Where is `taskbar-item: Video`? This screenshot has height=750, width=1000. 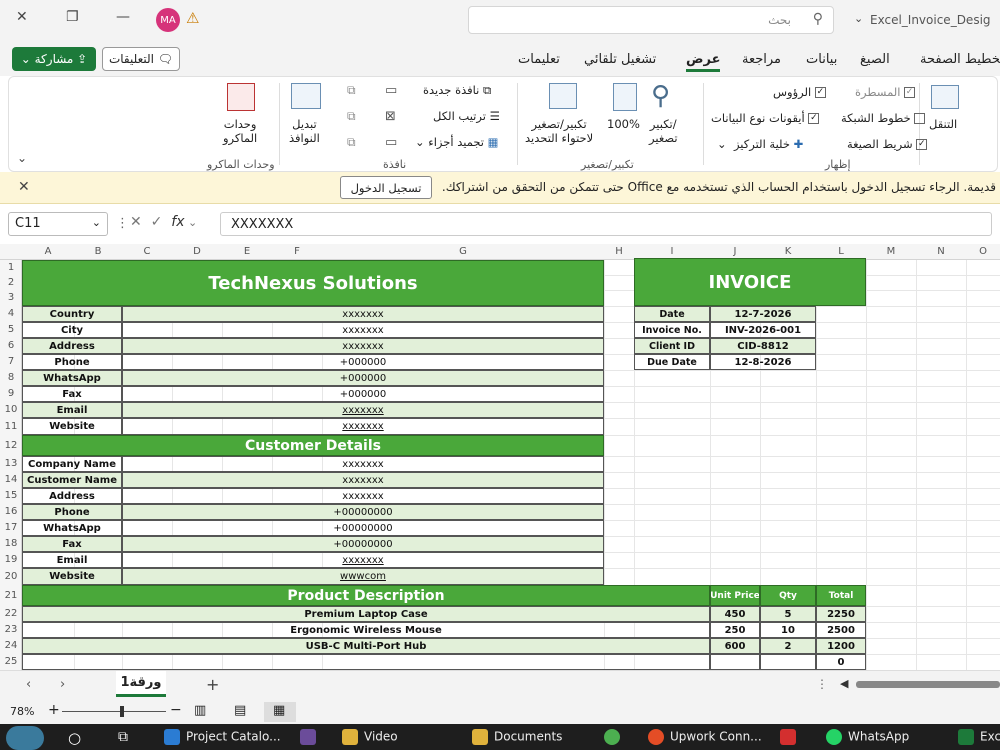 taskbar-item: Video is located at coordinates (370, 737).